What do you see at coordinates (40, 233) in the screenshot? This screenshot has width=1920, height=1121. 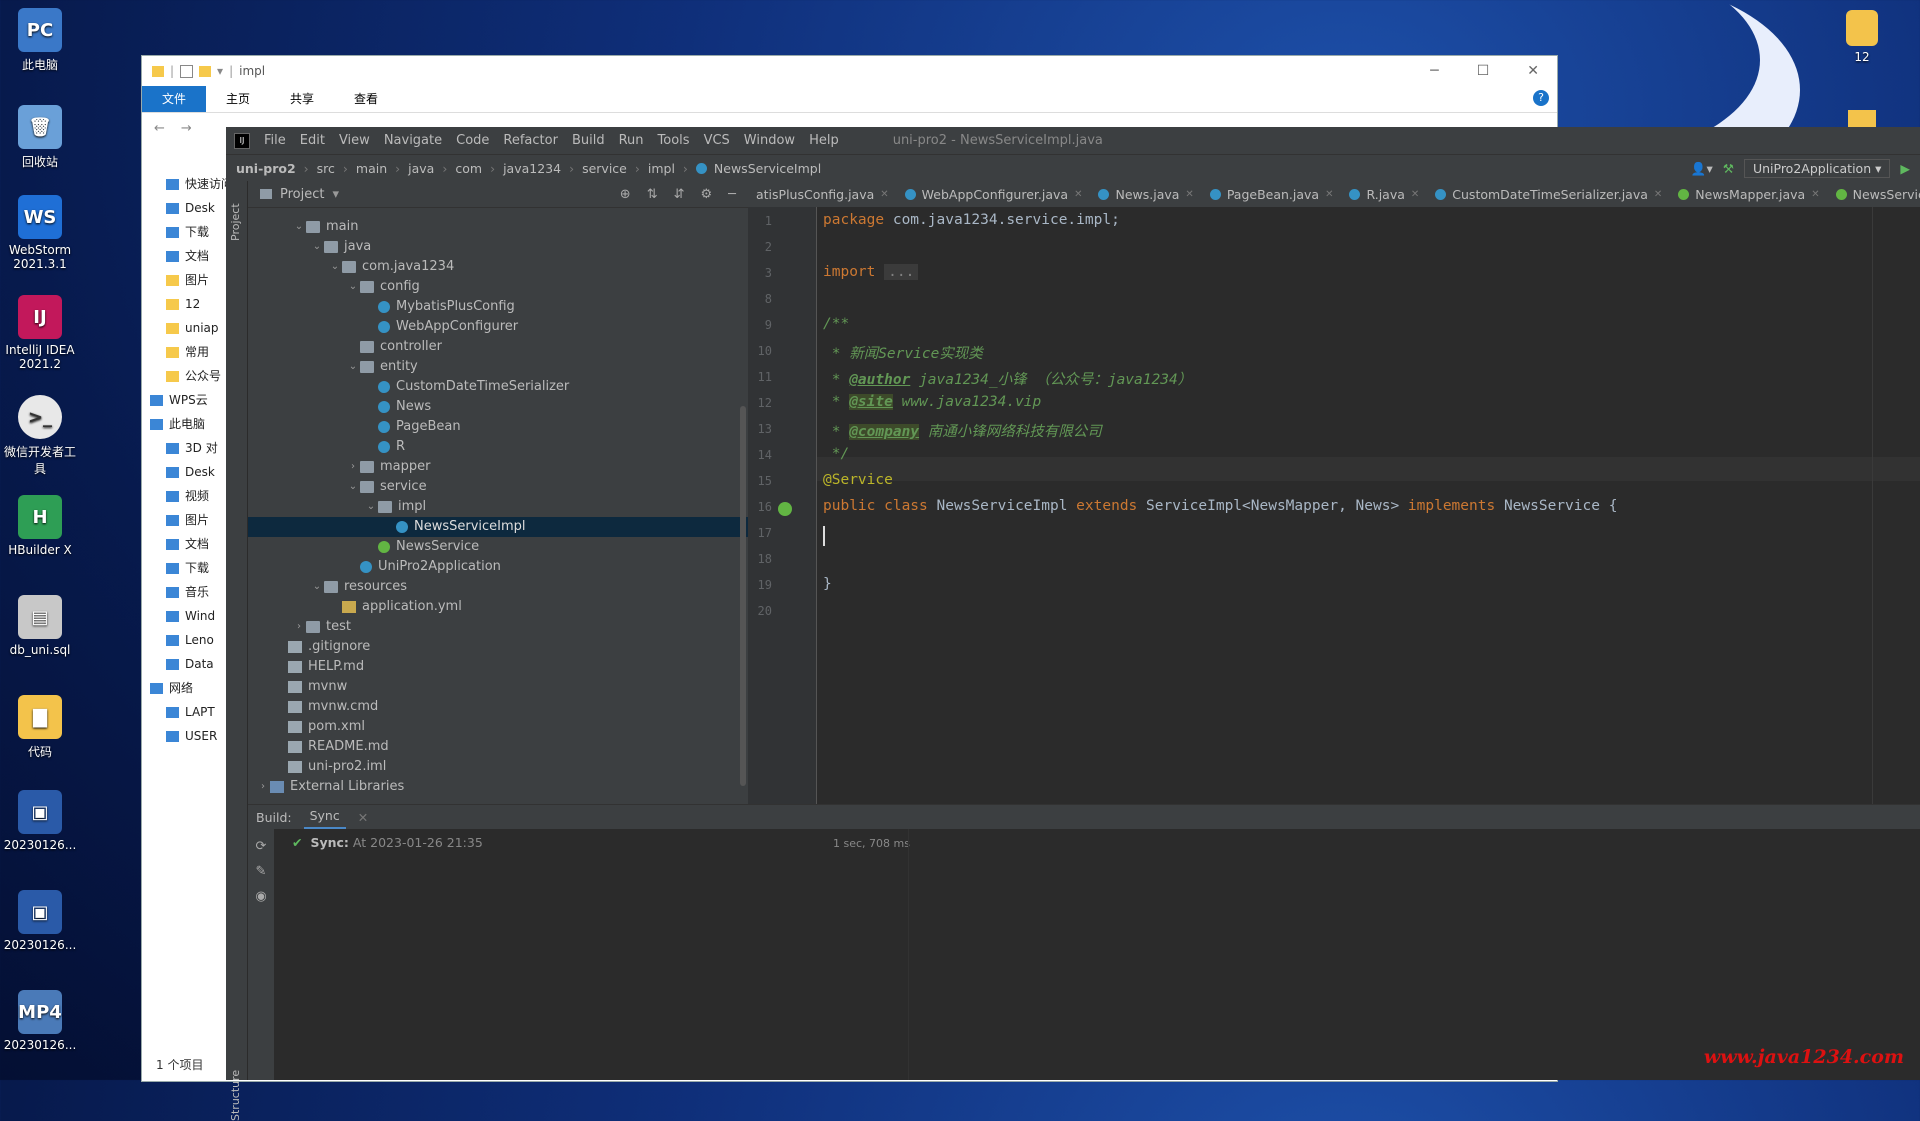 I see `desktop-icon-2: WS WebStorm 2021.3.1` at bounding box center [40, 233].